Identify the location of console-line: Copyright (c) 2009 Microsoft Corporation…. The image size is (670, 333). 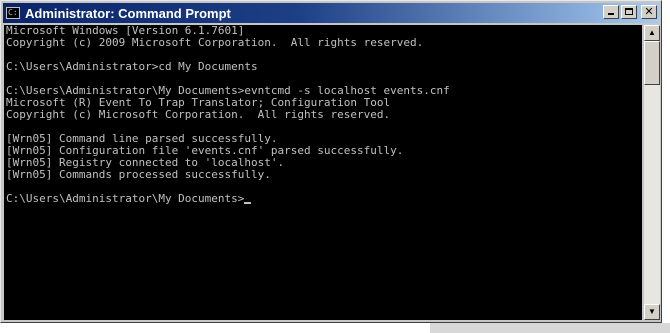
(215, 42).